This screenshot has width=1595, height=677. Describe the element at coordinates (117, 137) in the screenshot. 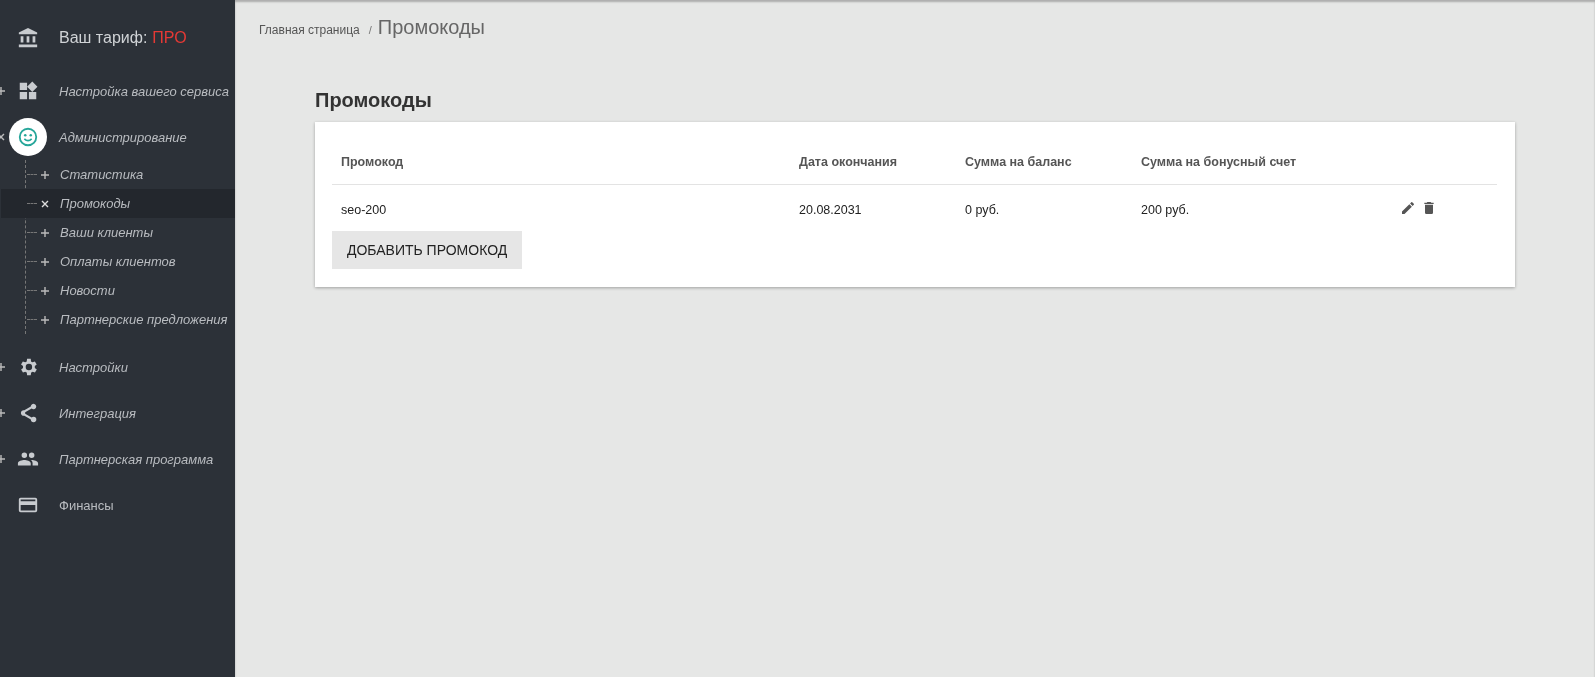

I see `sidebar-item: Администрирование` at that location.